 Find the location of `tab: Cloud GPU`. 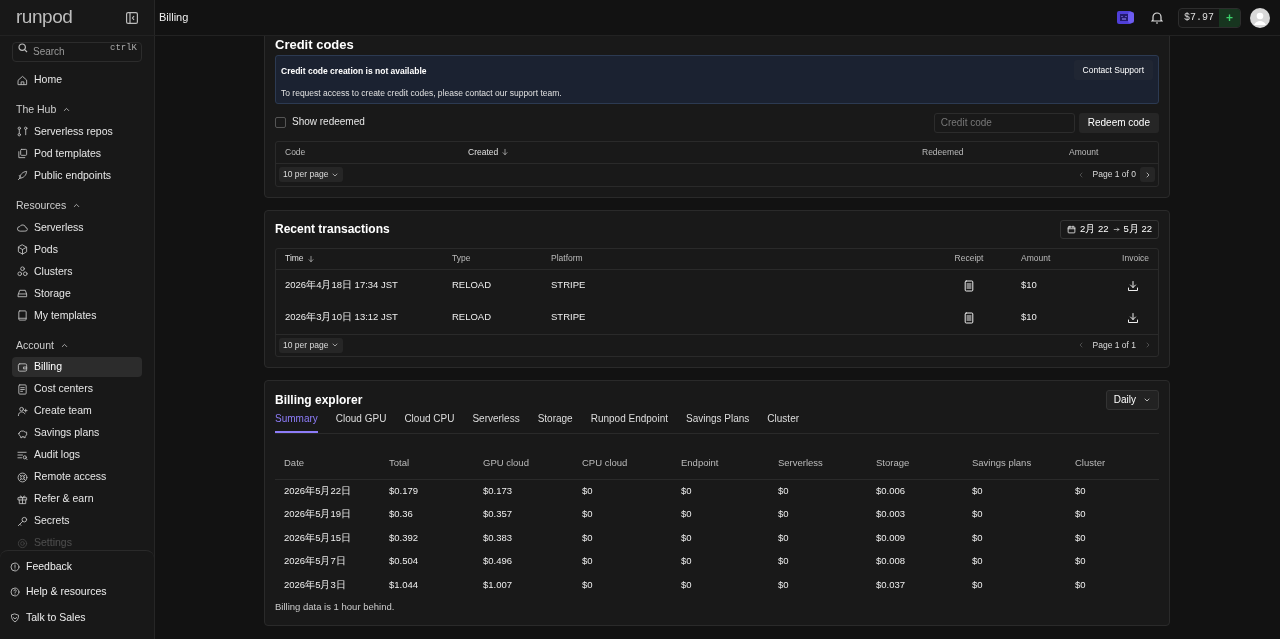

tab: Cloud GPU is located at coordinates (361, 421).